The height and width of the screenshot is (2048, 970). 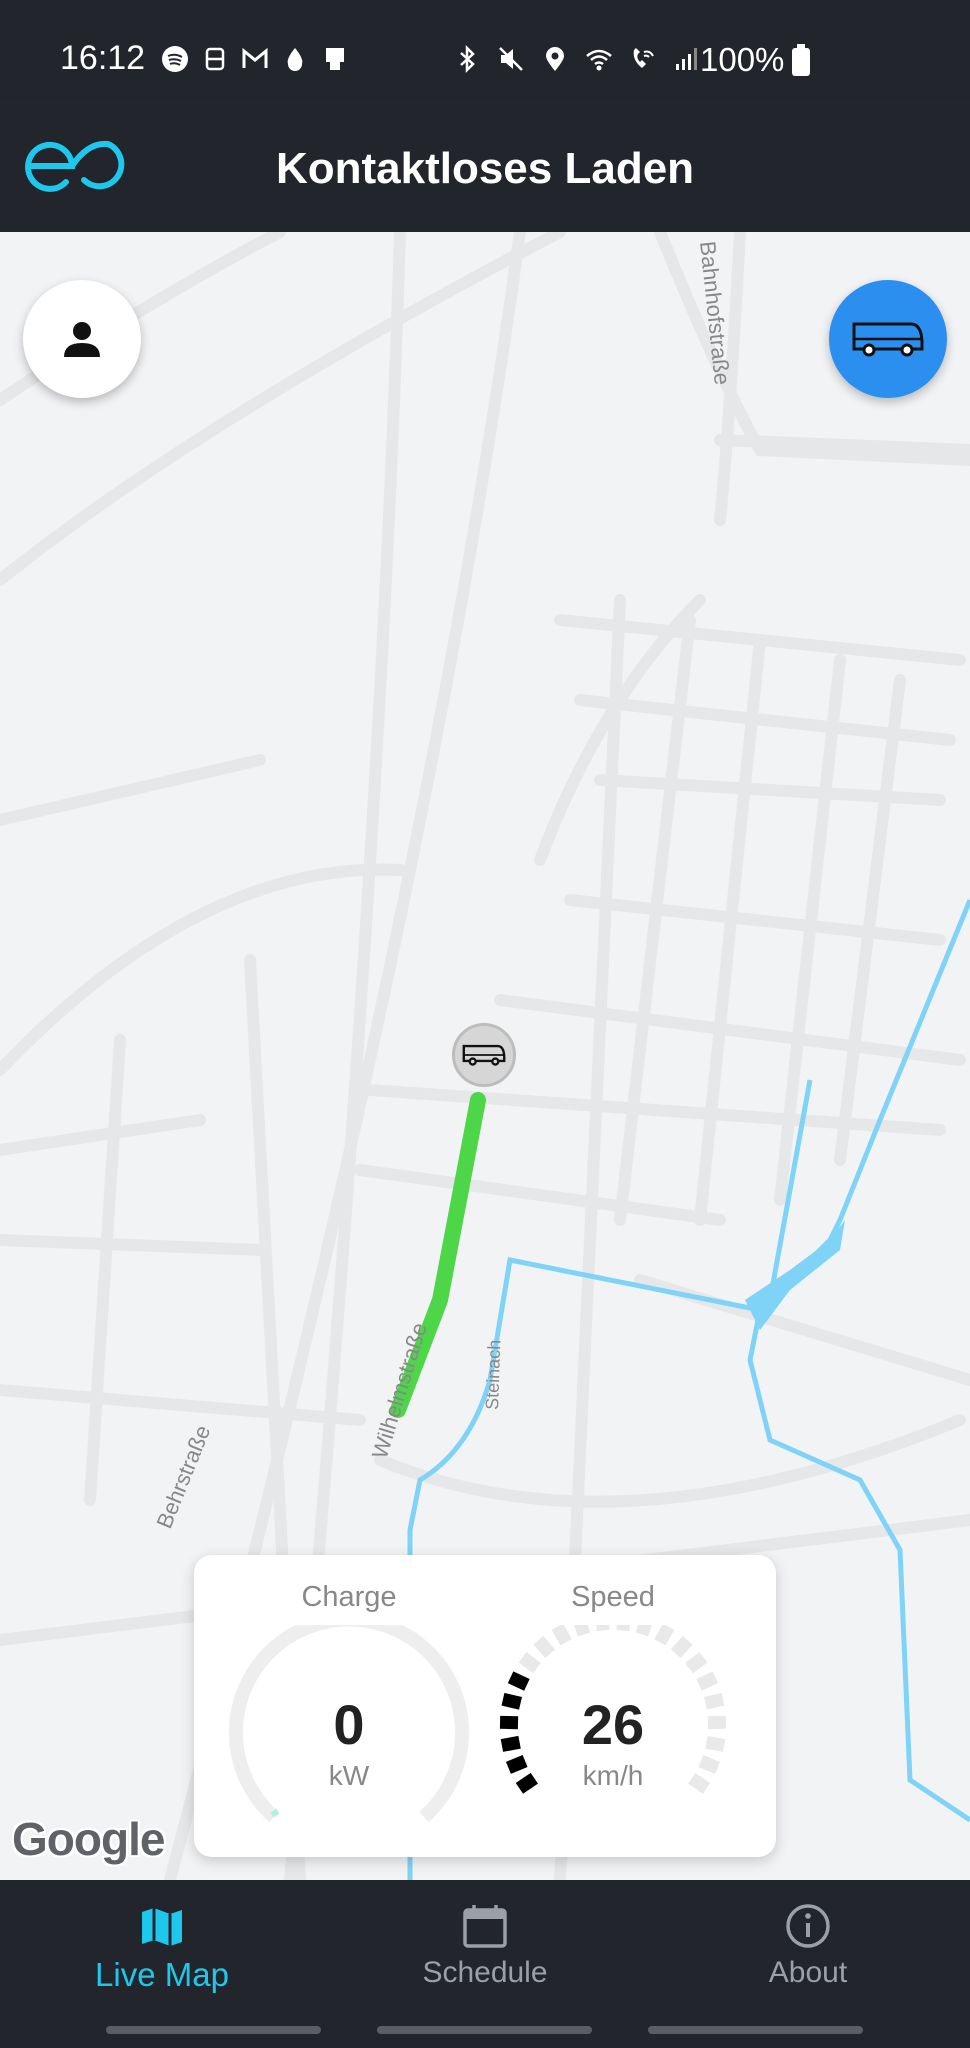 I want to click on info-icon, so click(x=808, y=1926).